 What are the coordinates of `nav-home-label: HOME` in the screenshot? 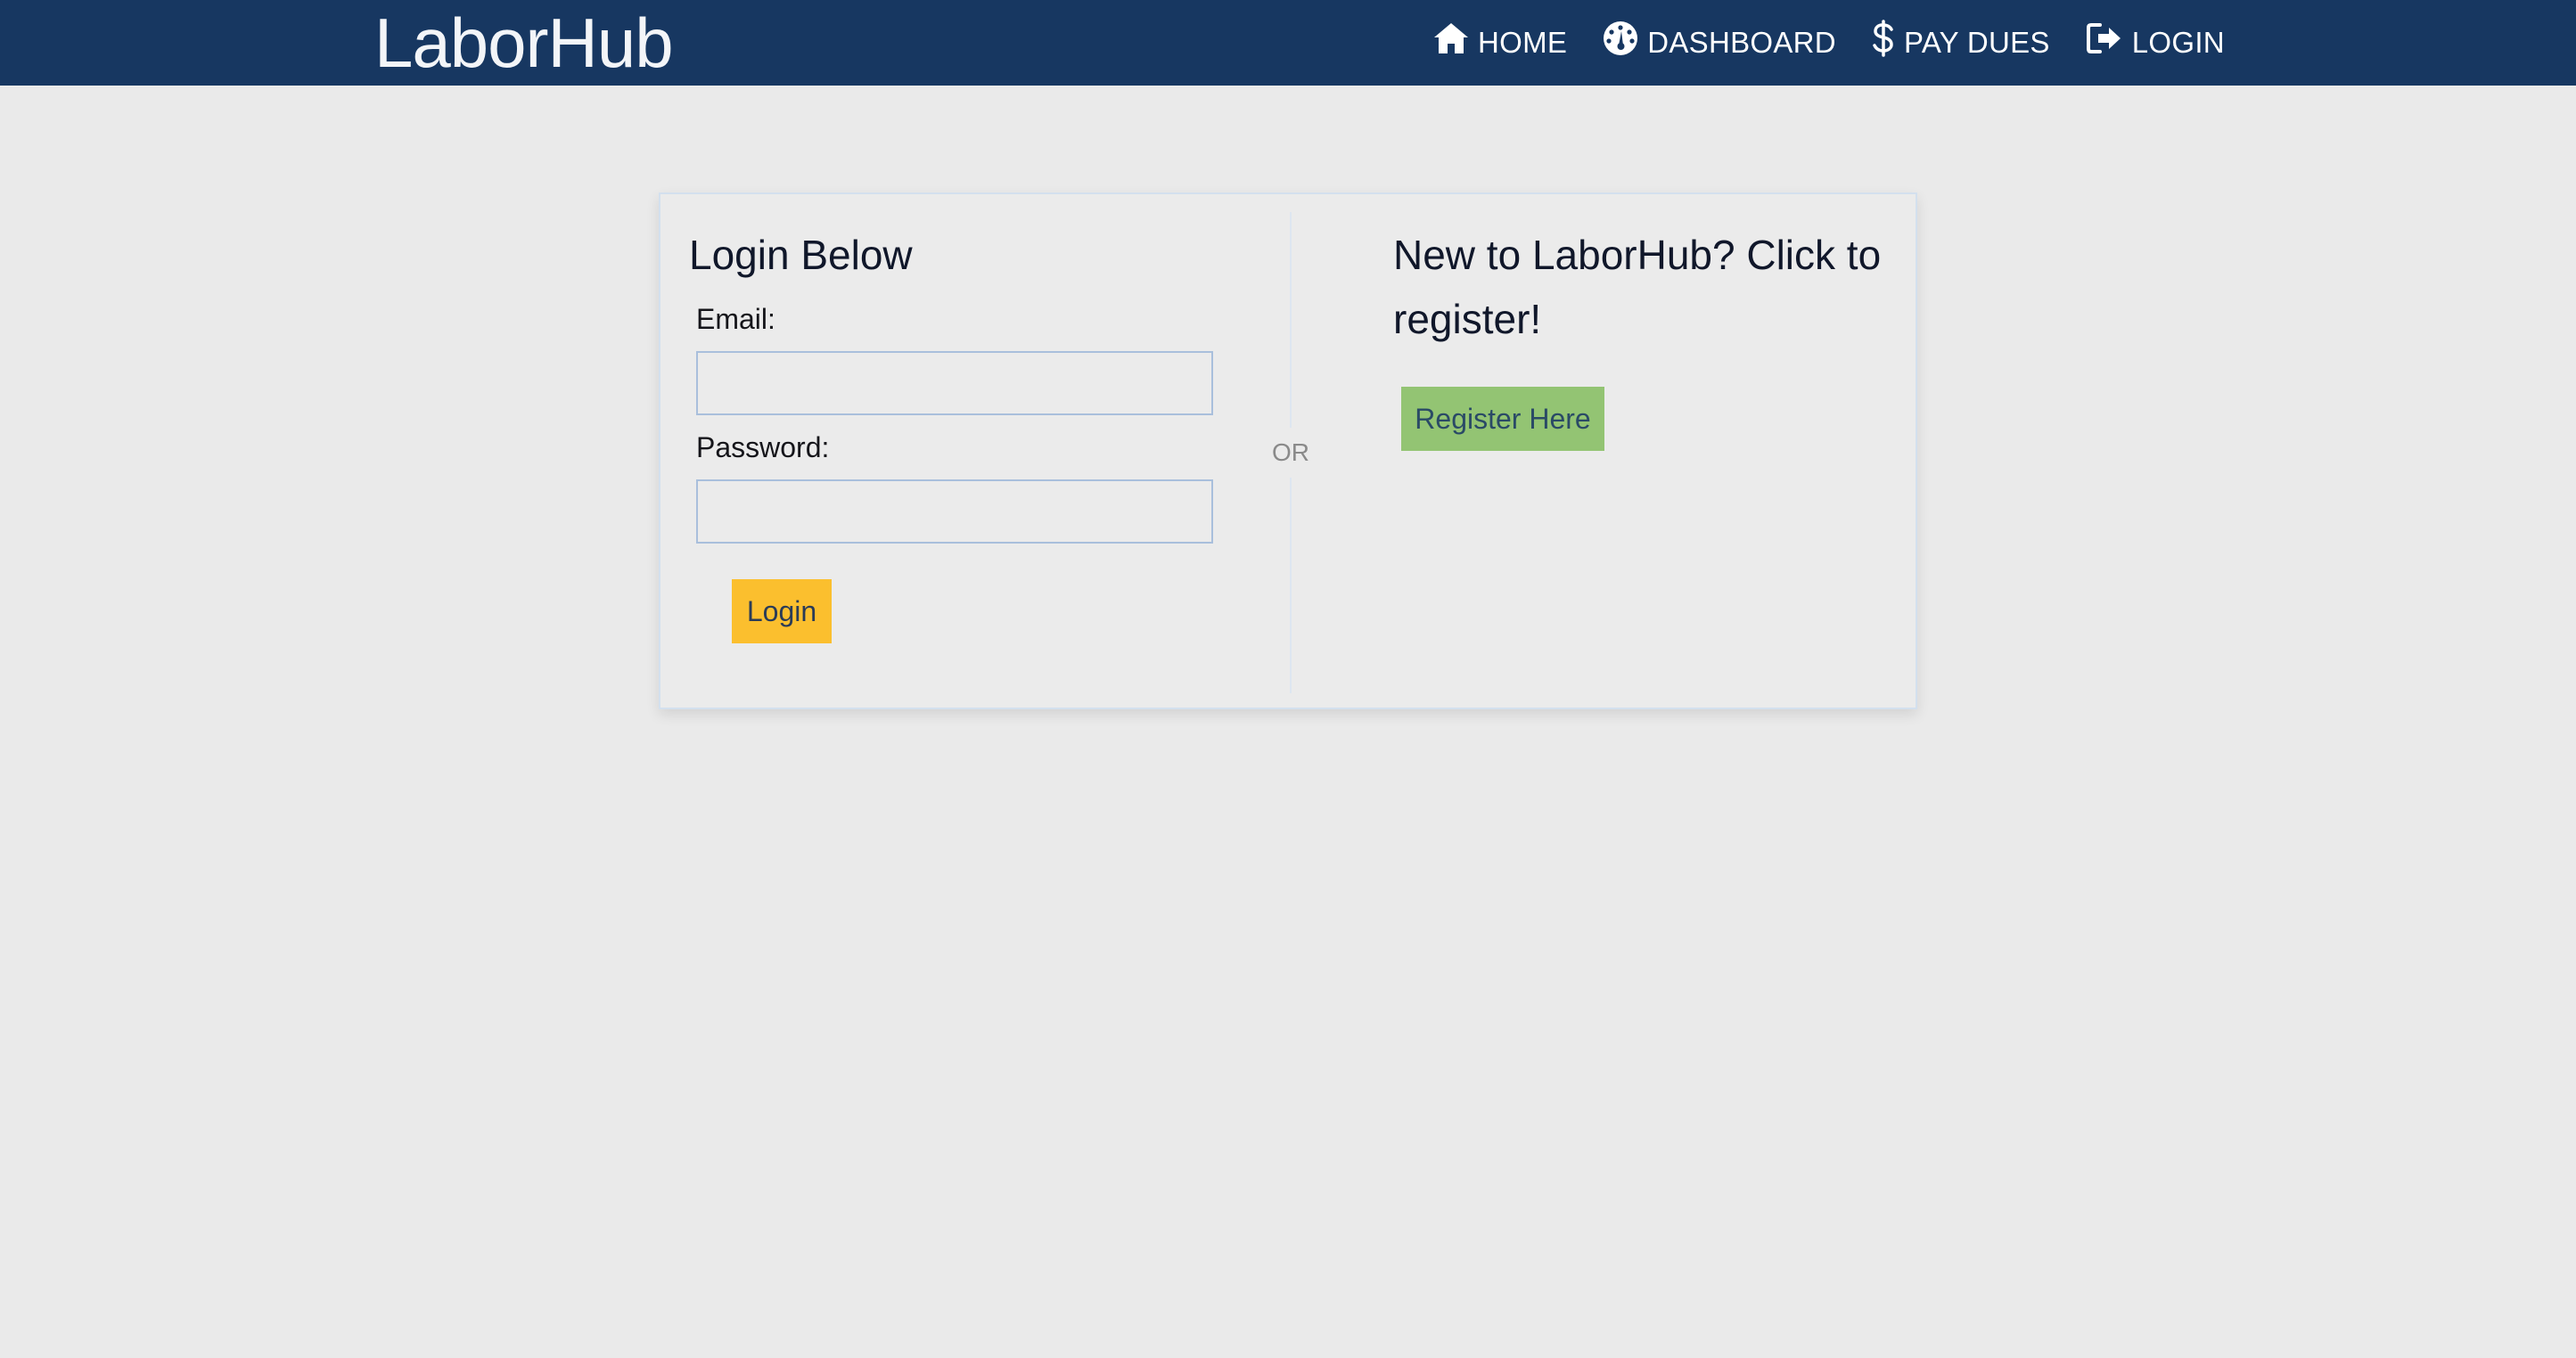 It's located at (1523, 42).